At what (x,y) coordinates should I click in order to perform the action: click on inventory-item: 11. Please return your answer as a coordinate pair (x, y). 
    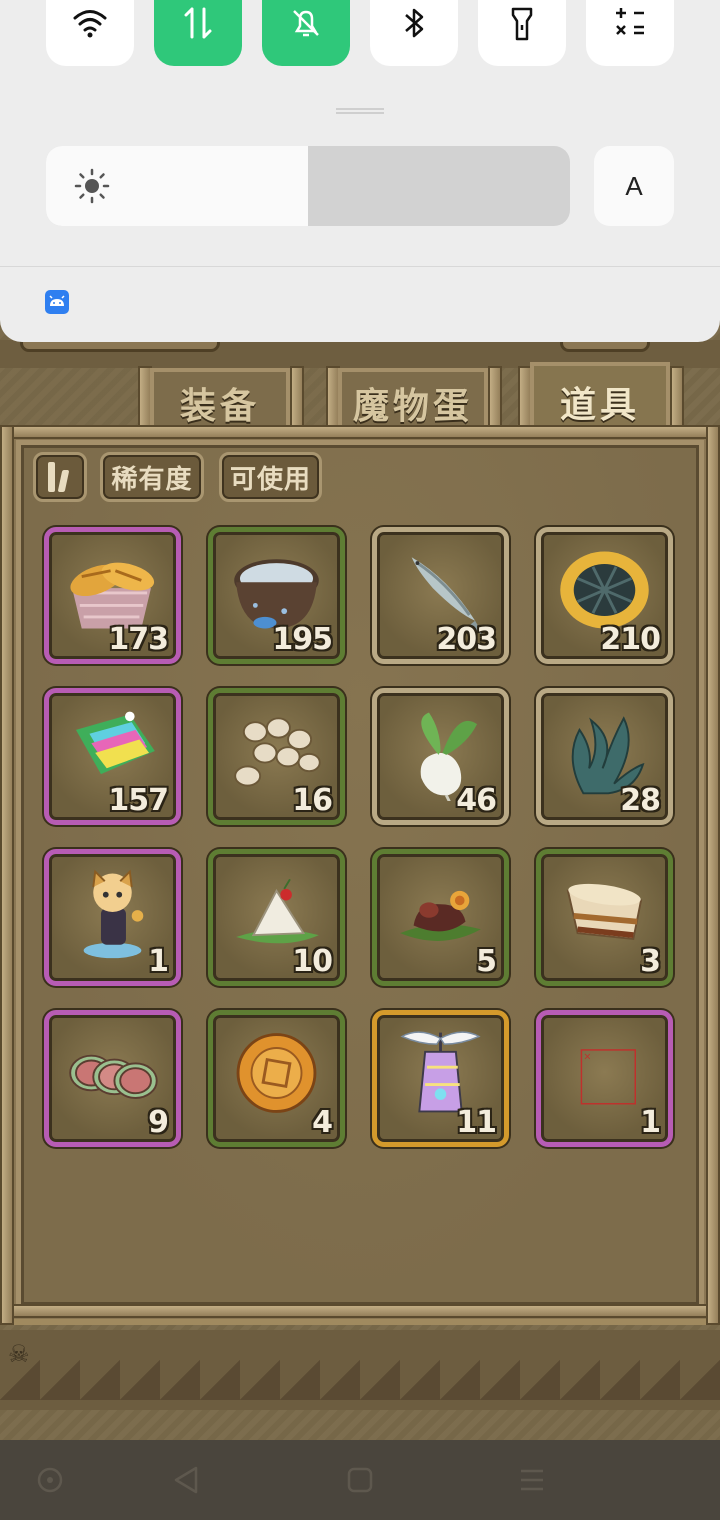
    Looking at the image, I should click on (440, 1078).